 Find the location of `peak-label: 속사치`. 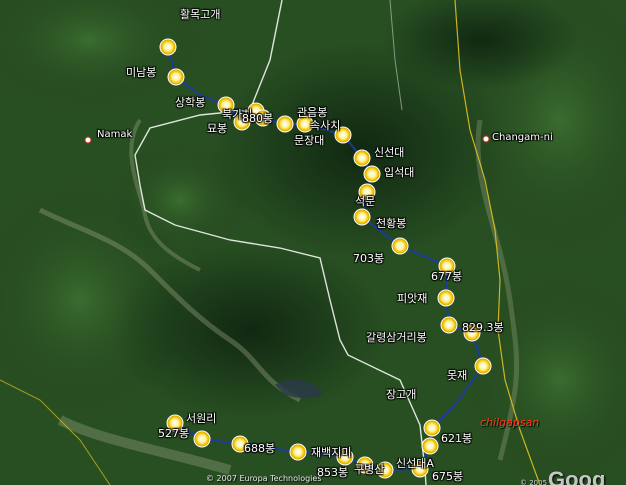

peak-label: 속사치 is located at coordinates (325, 125).